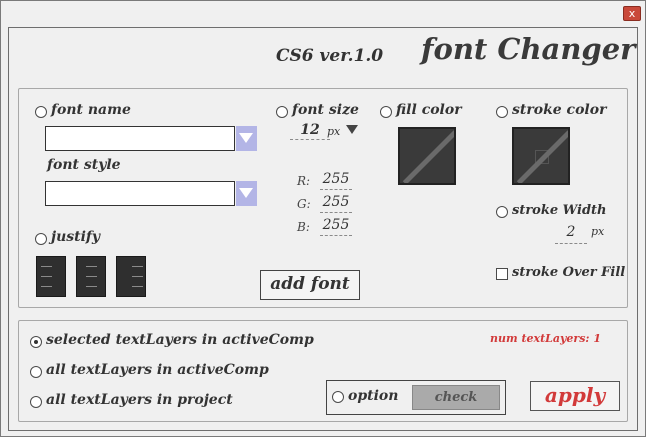 The height and width of the screenshot is (437, 646). I want to click on b-underline, so click(336, 235).